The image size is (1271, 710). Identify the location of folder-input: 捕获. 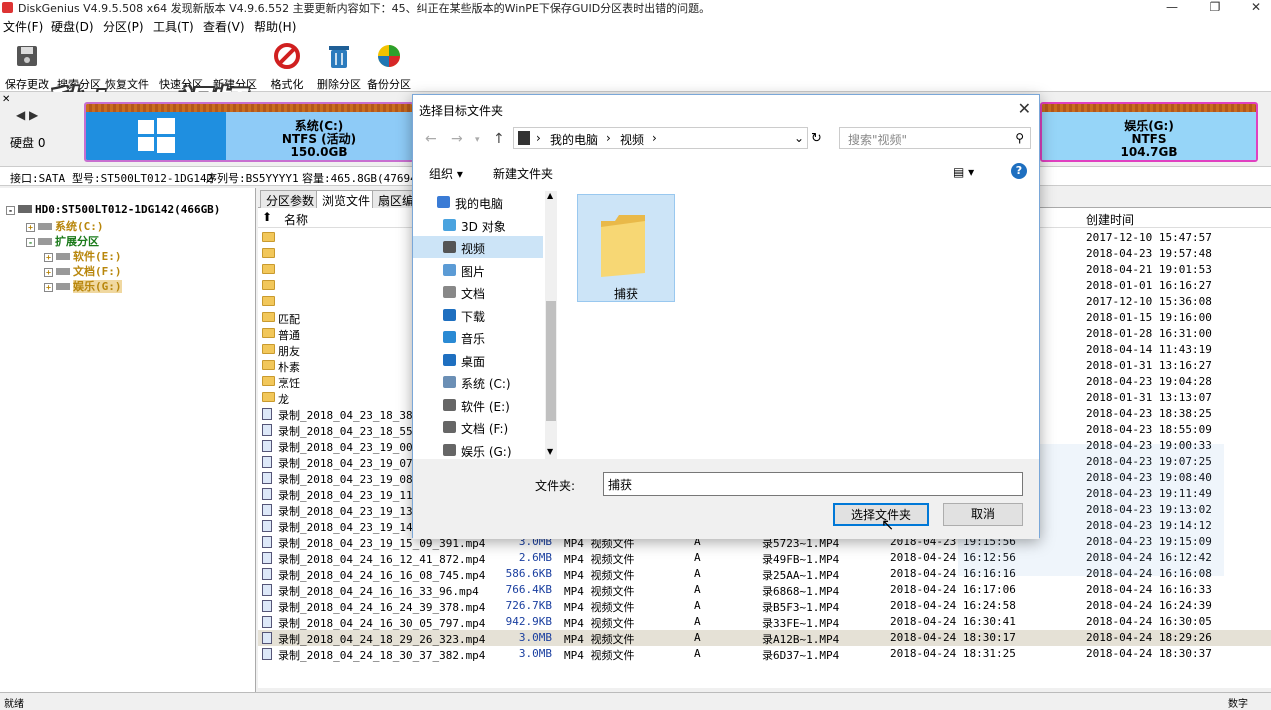
(813, 484).